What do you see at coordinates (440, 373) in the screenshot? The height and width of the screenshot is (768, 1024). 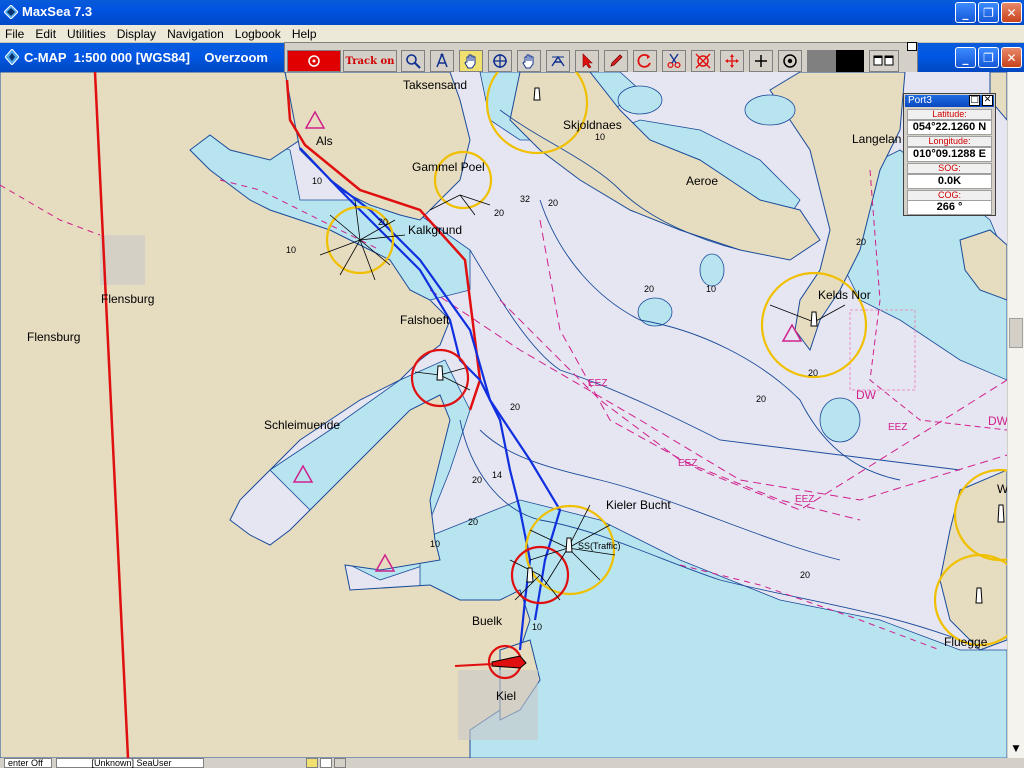 I see `lighthouse-falshoeft` at bounding box center [440, 373].